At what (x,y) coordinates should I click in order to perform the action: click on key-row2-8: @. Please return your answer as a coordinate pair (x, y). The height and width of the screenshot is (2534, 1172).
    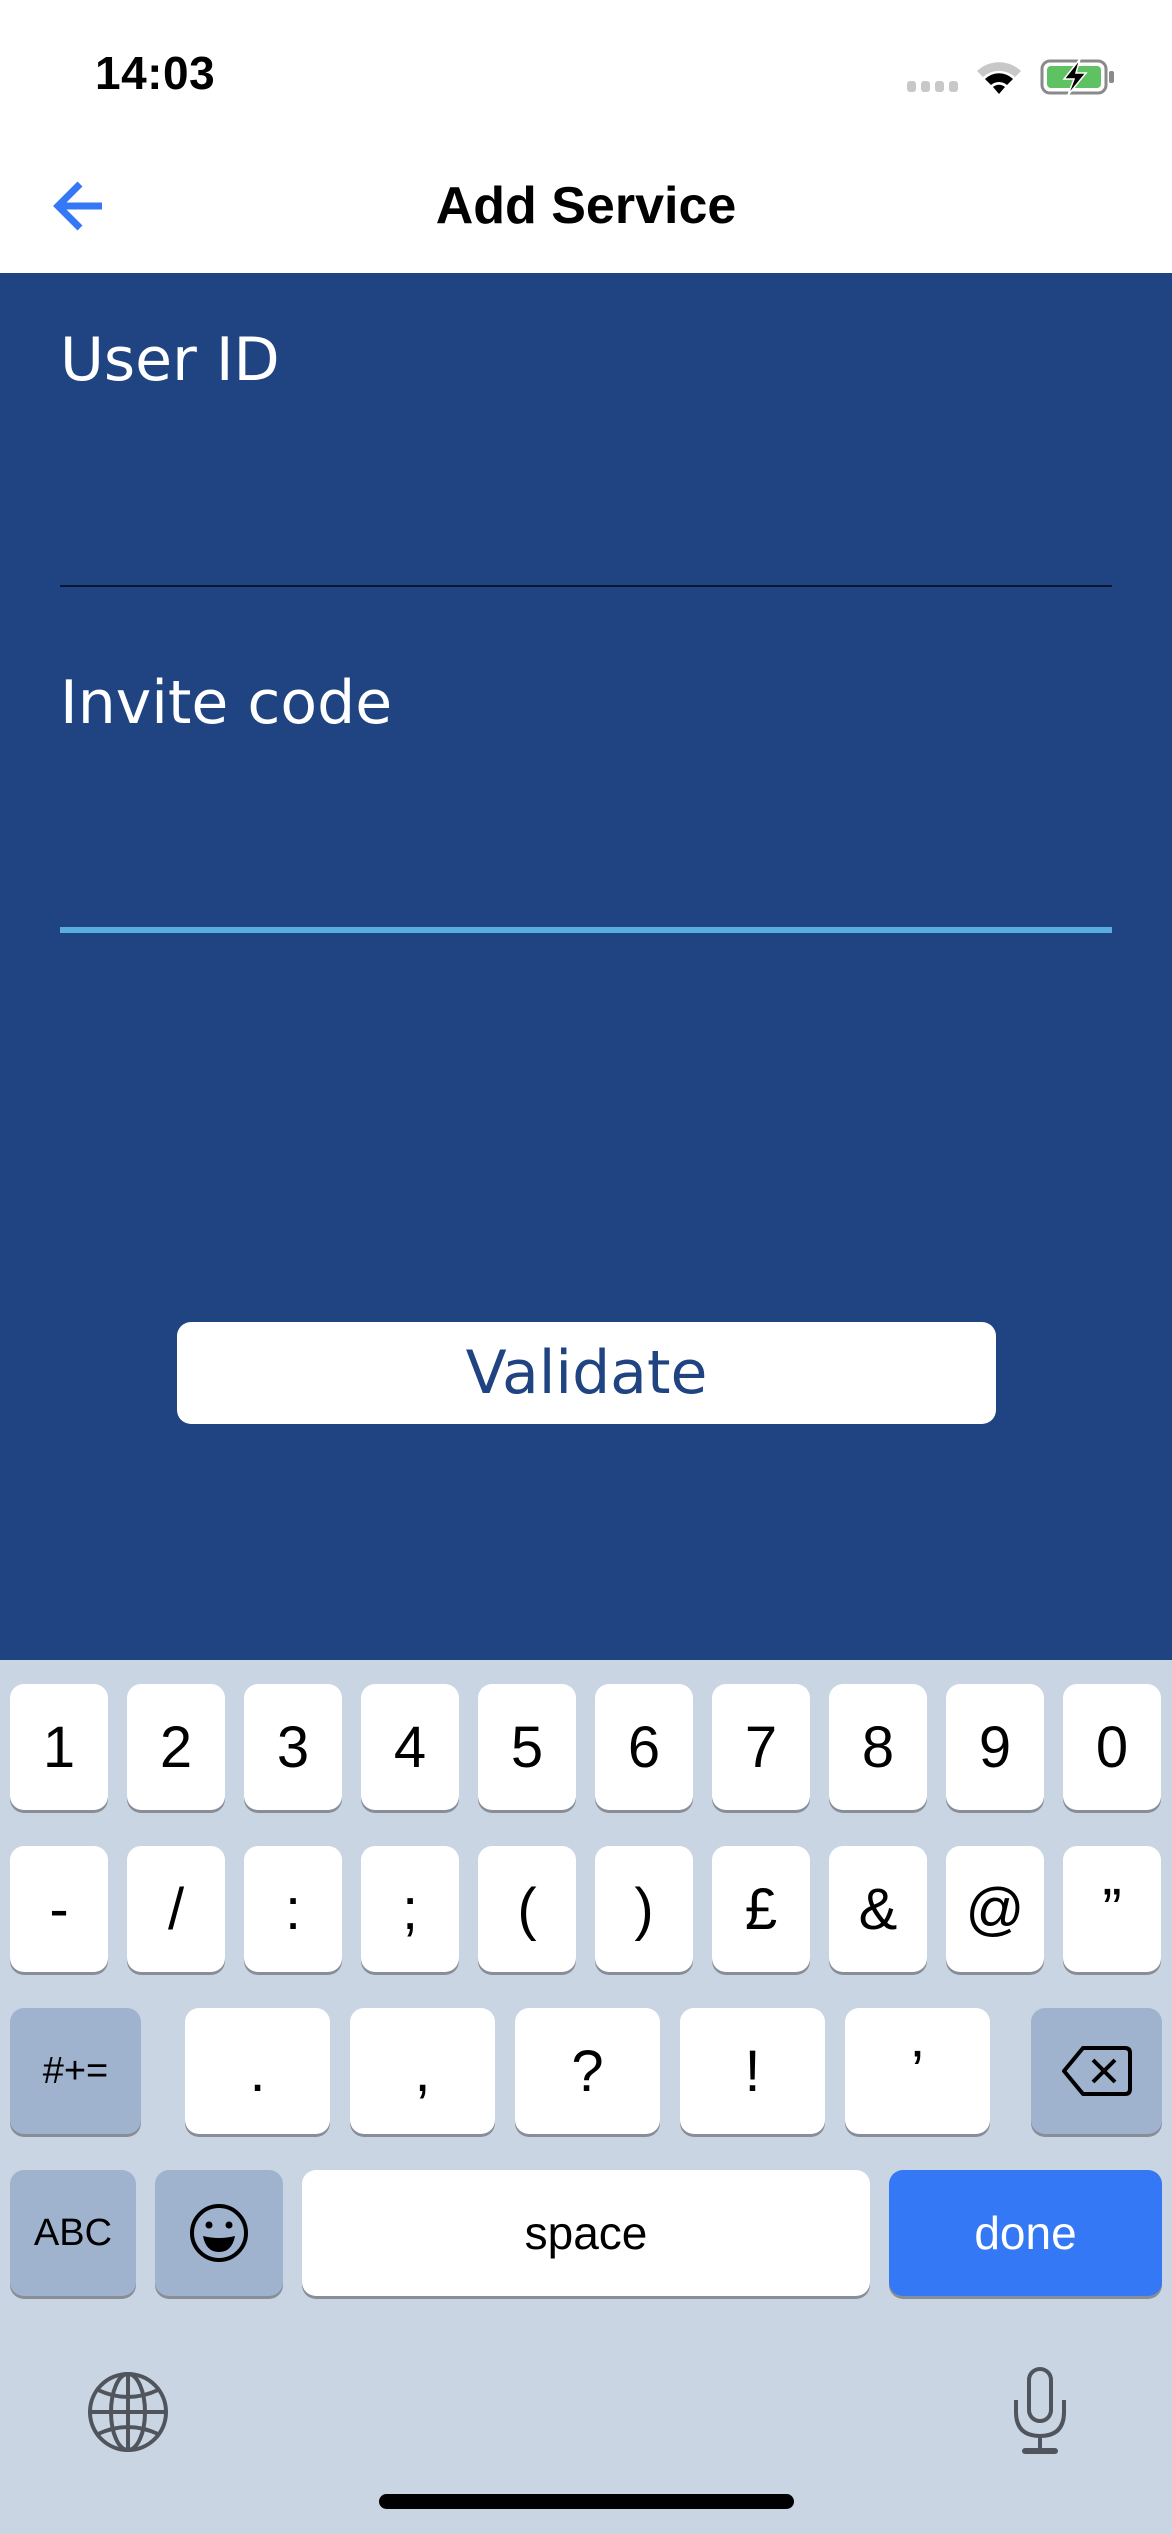
    Looking at the image, I should click on (995, 1909).